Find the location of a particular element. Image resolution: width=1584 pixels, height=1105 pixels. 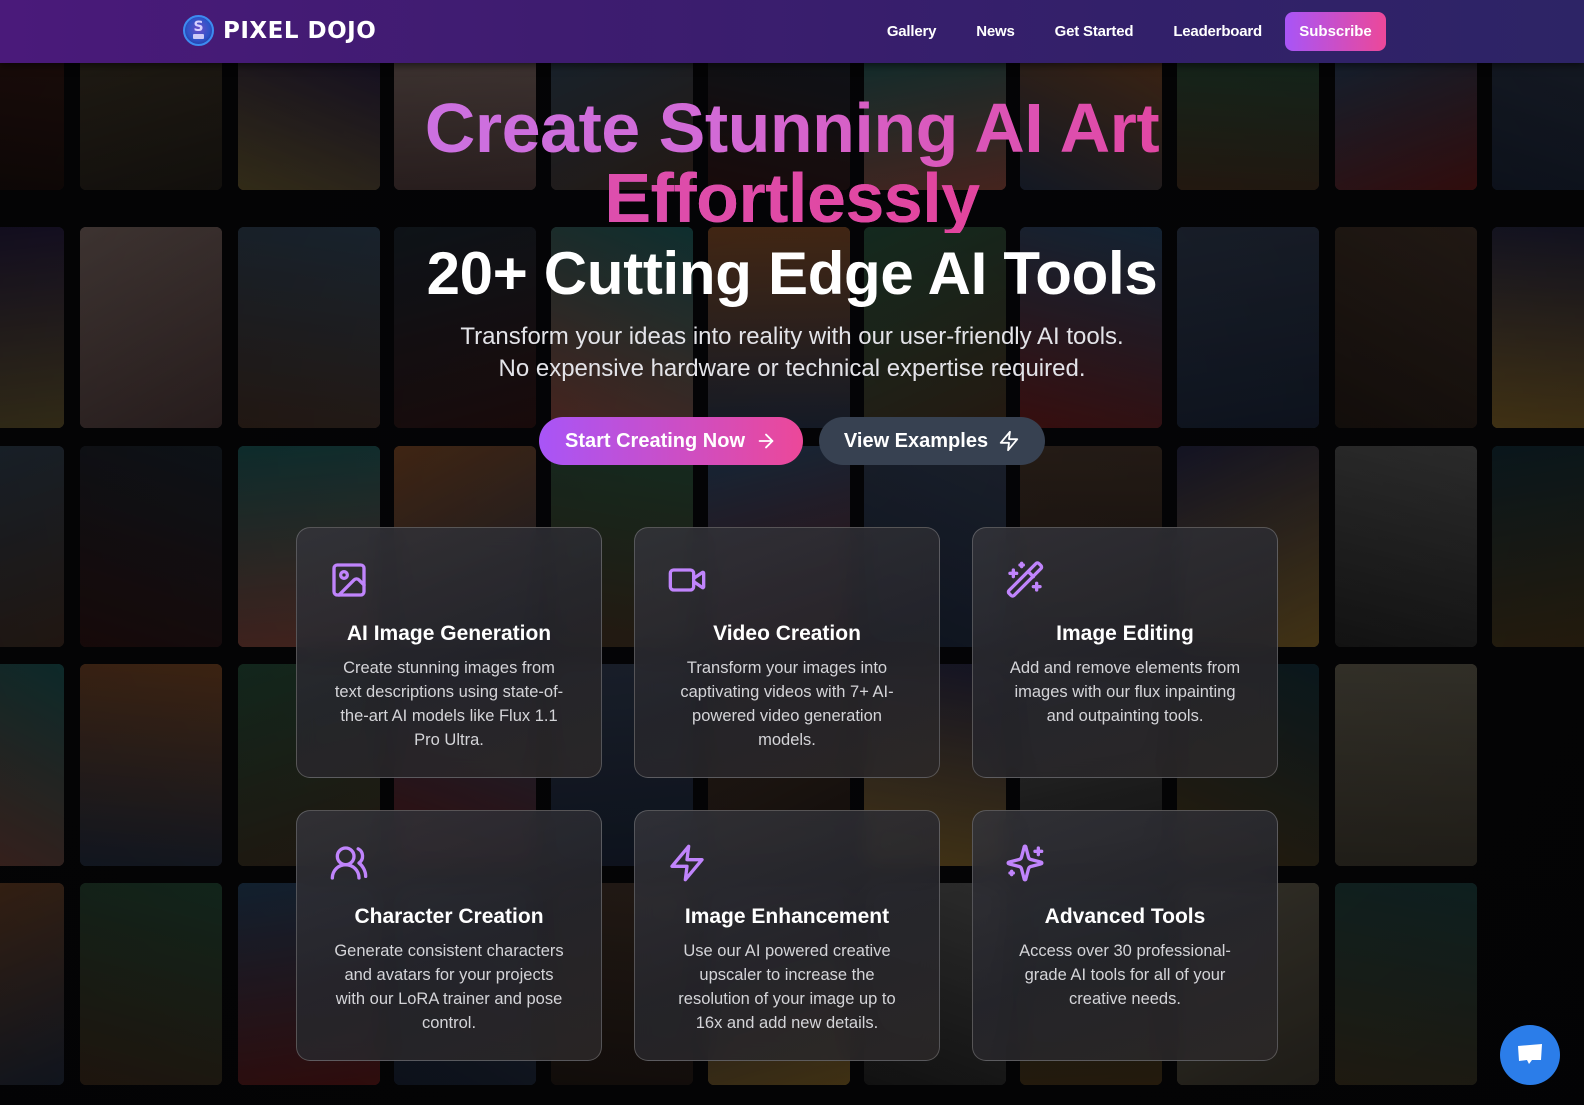

hero-subtitle: 20+ Cutting Edge AI Tools is located at coordinates (792, 273).